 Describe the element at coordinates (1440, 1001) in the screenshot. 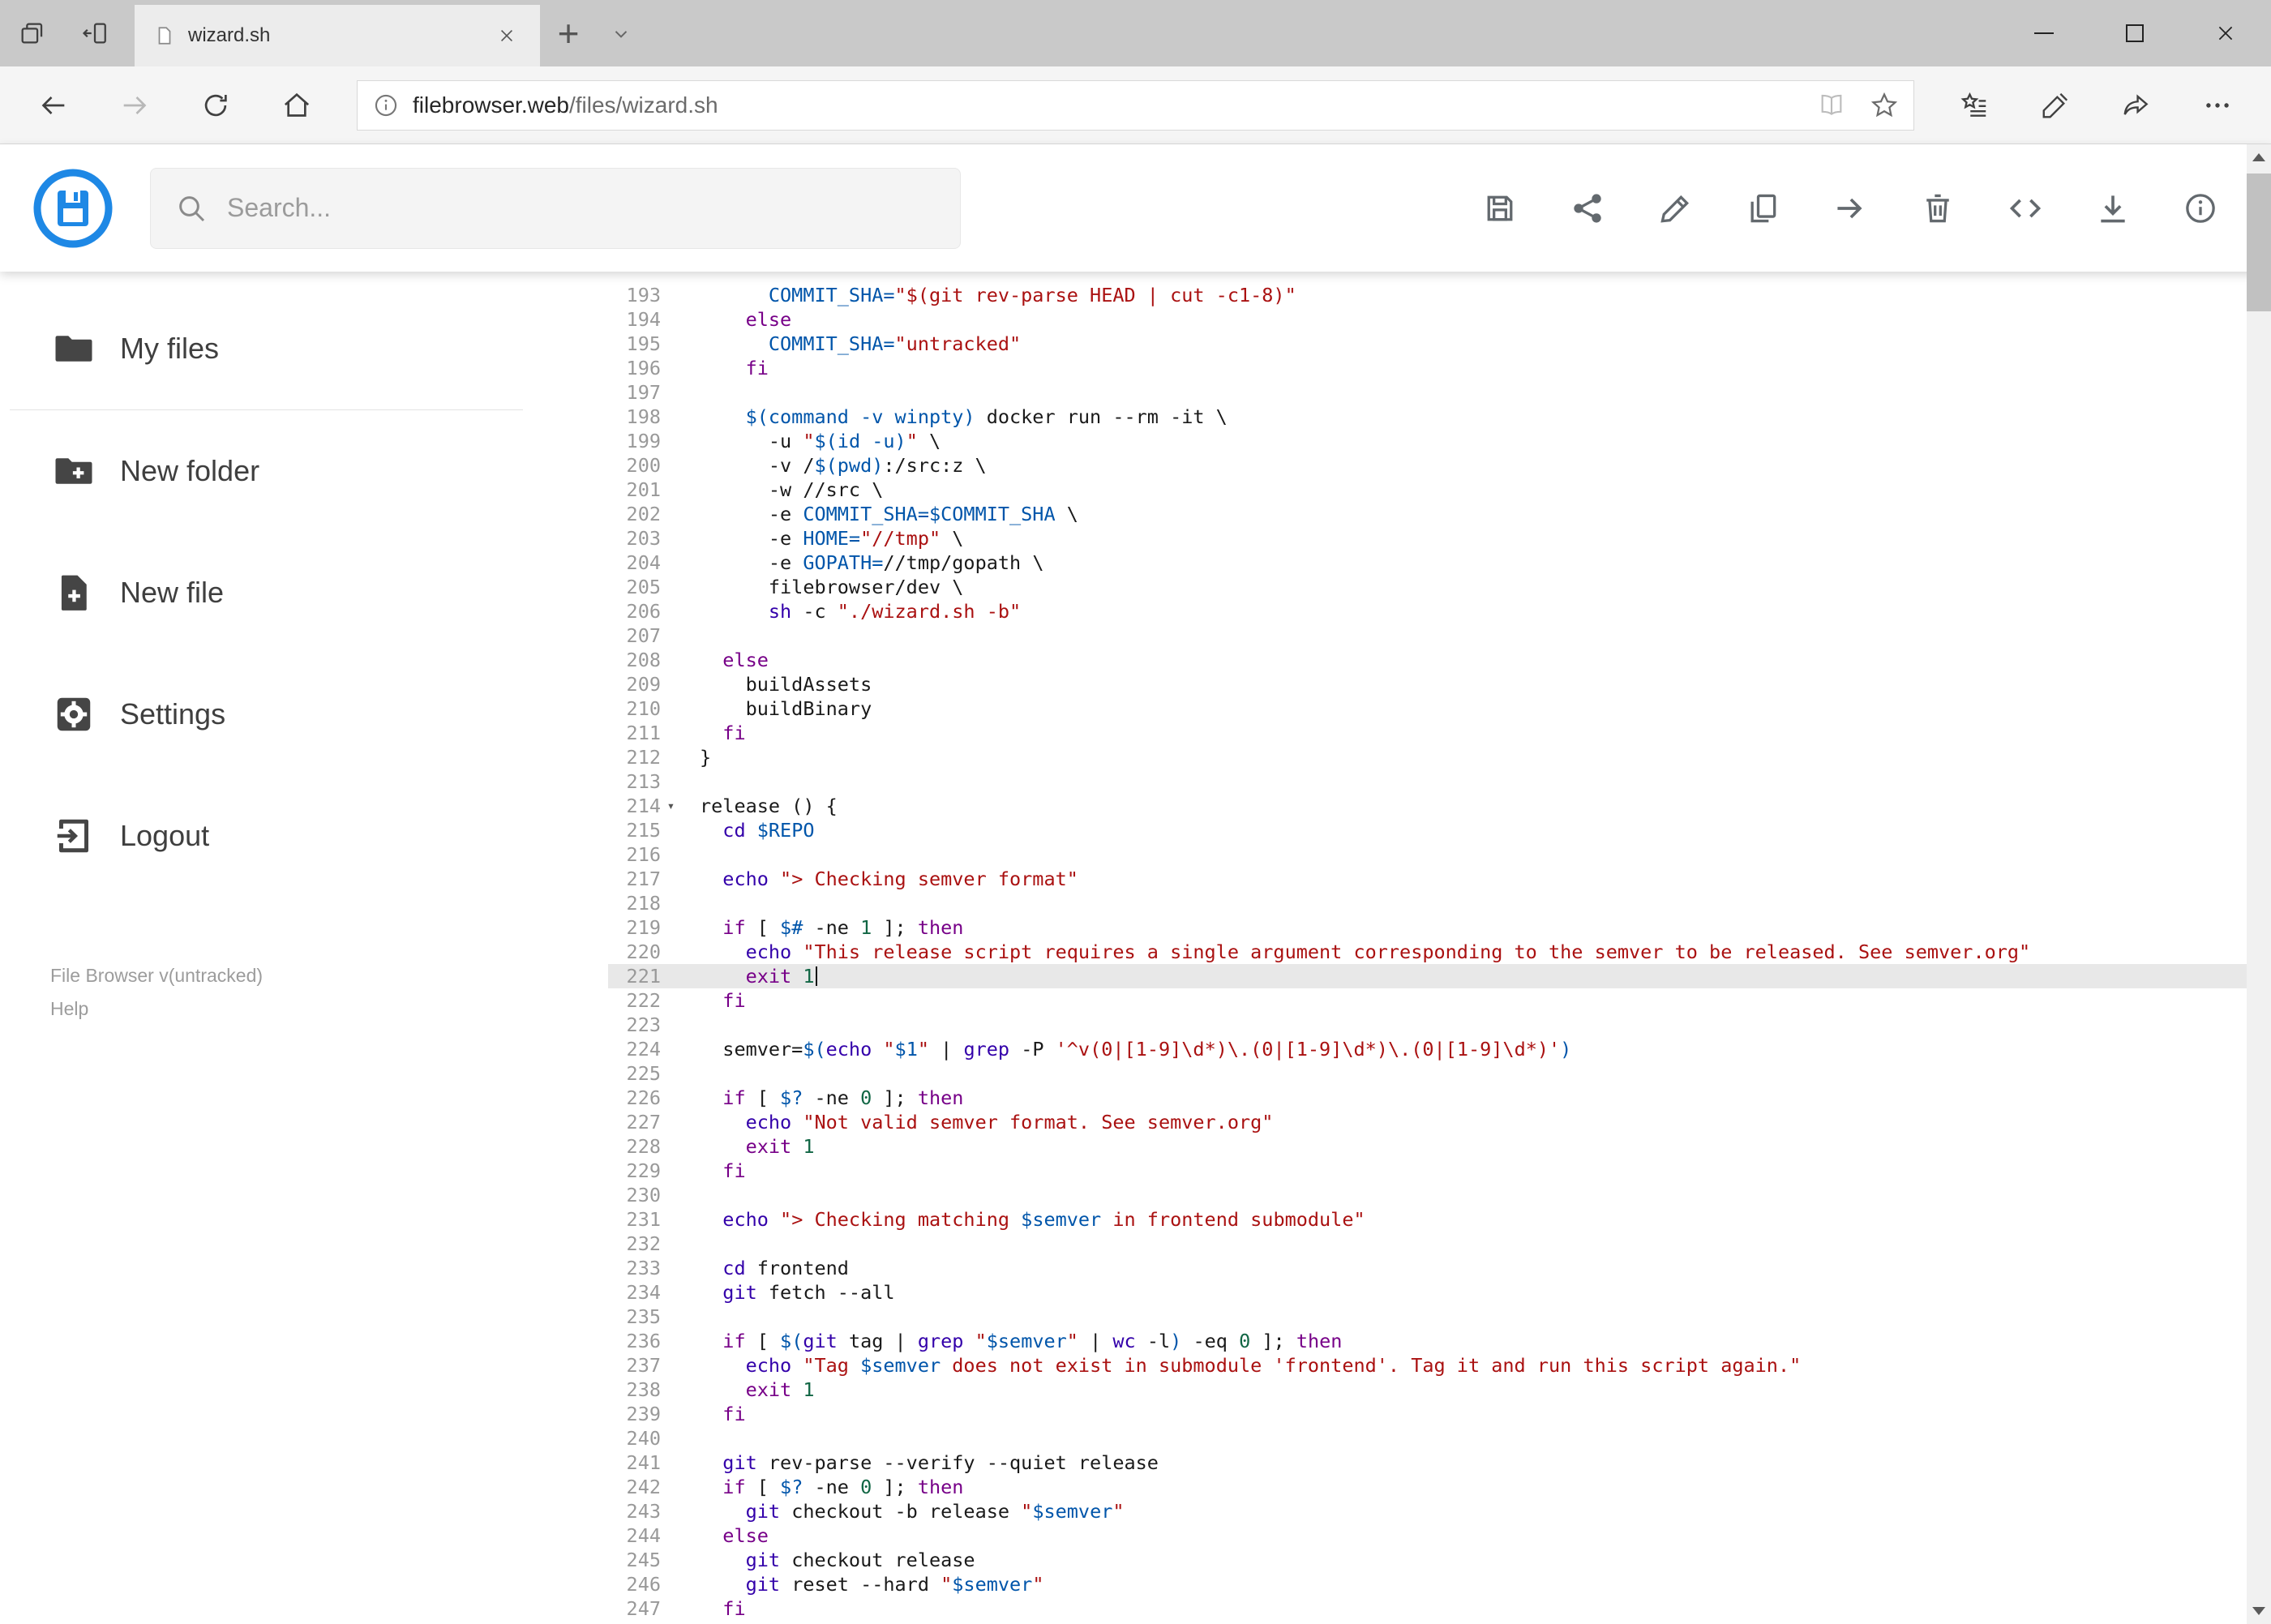

I see `code-line: 222 fi` at that location.